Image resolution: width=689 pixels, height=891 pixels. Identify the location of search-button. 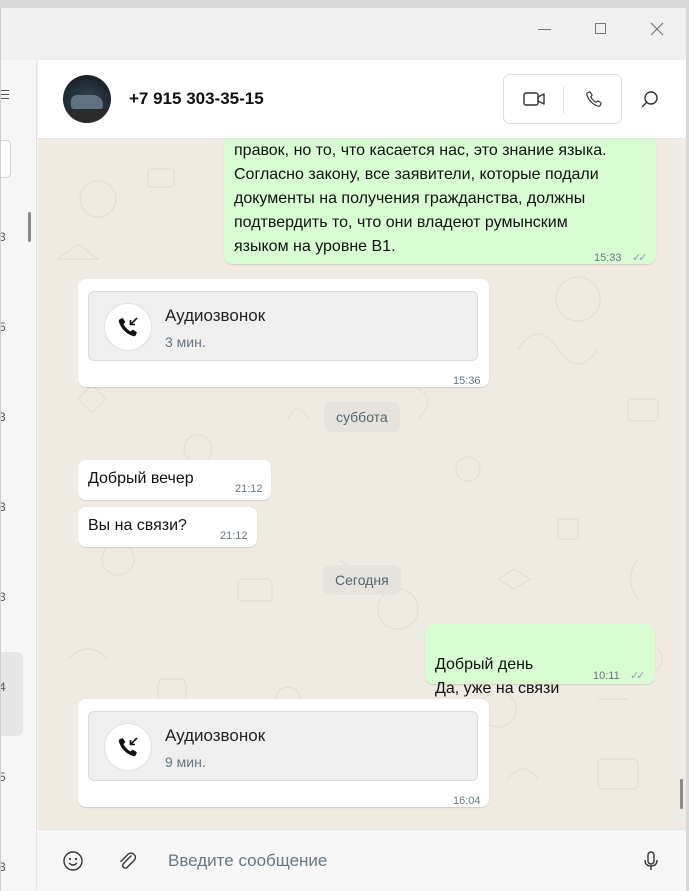
(650, 100).